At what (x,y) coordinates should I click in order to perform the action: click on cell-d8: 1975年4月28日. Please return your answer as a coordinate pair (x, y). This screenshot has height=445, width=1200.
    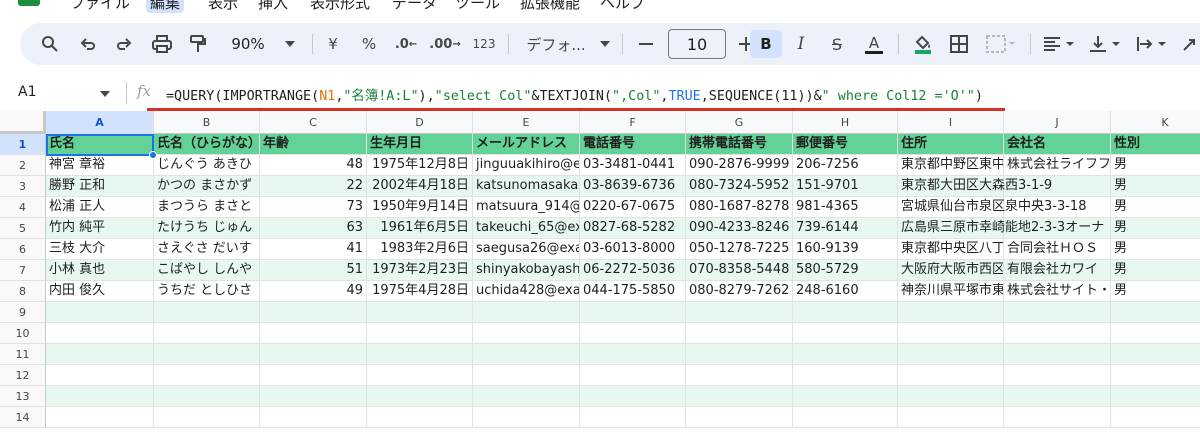
    Looking at the image, I should click on (420, 291).